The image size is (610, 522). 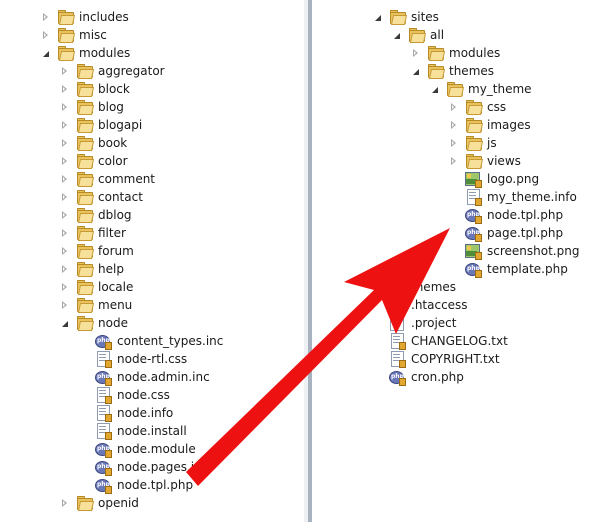 I want to click on tree-item-label: css, so click(x=497, y=107).